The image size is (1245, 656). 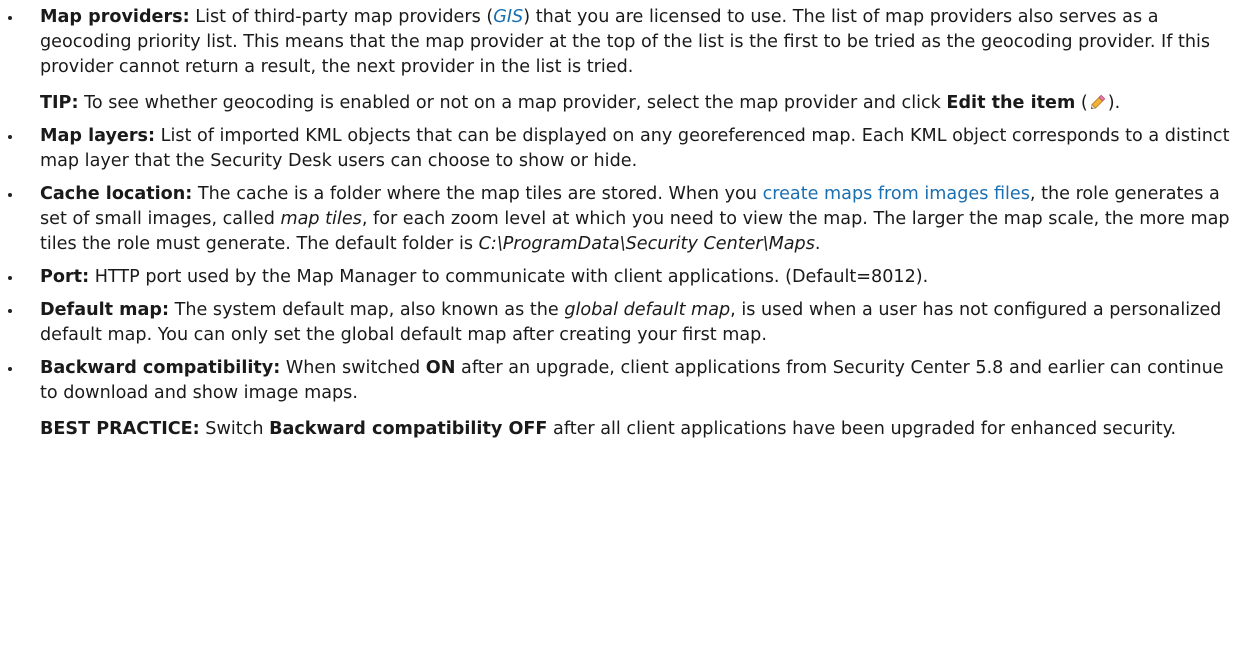 What do you see at coordinates (234, 429) in the screenshot?
I see `best-practice-text: Switch` at bounding box center [234, 429].